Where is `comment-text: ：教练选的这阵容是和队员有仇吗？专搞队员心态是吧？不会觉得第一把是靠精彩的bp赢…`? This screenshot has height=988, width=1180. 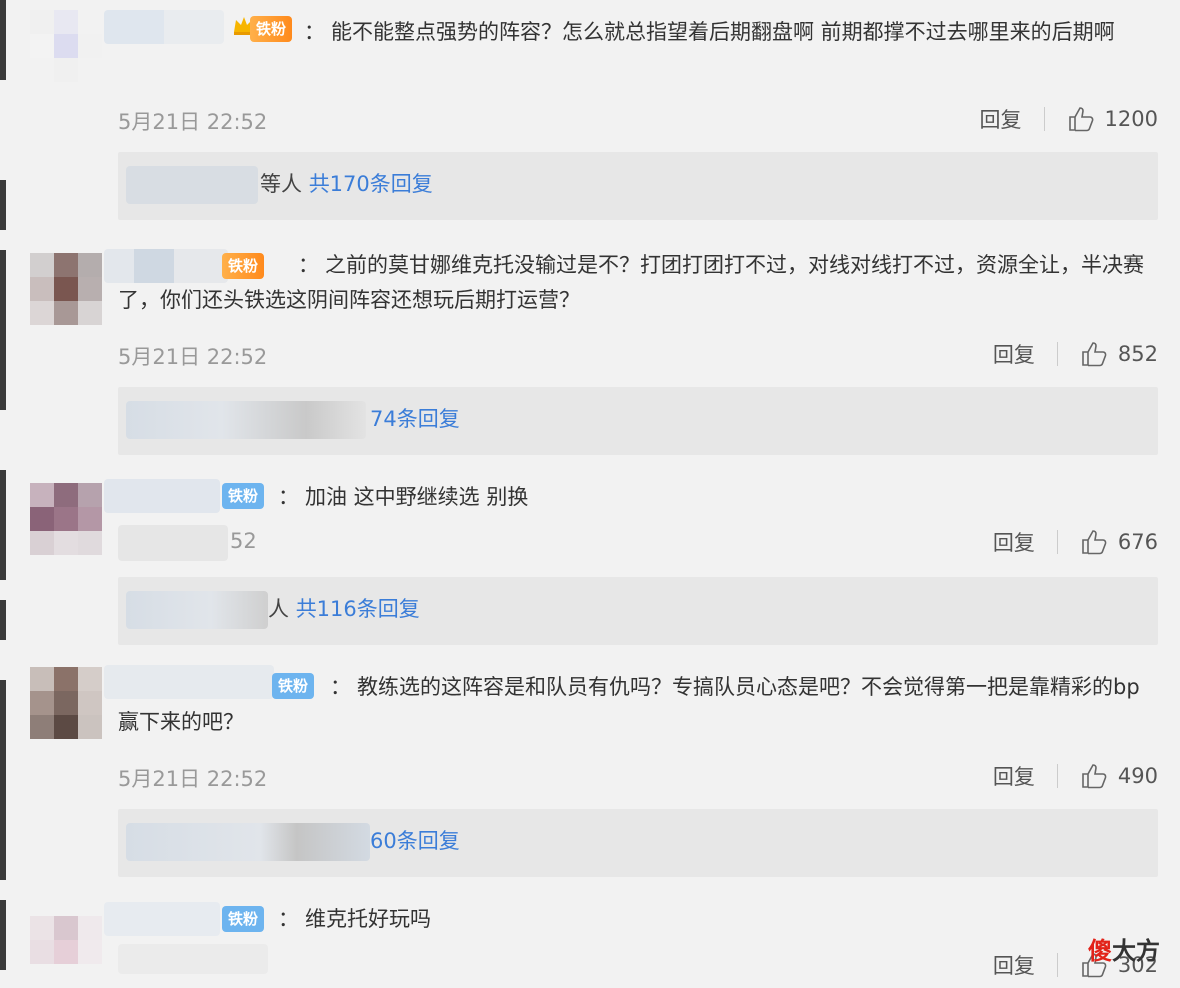
comment-text: ：教练选的这阵容是和队员有仇吗？专搞队员心态是吧？不会觉得第一把是靠精彩的bp赢… is located at coordinates (629, 704).